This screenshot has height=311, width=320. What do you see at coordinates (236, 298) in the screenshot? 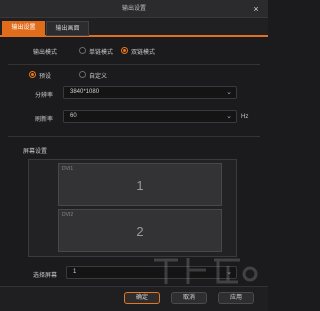
I see `apply-button: 应用` at bounding box center [236, 298].